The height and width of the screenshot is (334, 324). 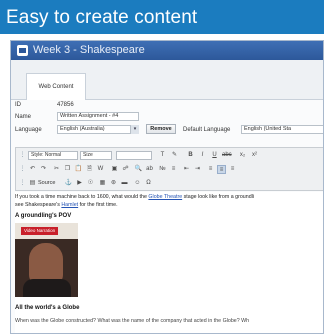 I want to click on toolbar-row-2: ⋮ ↶ ↷ ✂ ❐ 📋 🗎 W ▣ ☍ 🔍 ab № ≡ ⇤ ⇥ ≡ ≡ ≡, so click(x=170, y=170).